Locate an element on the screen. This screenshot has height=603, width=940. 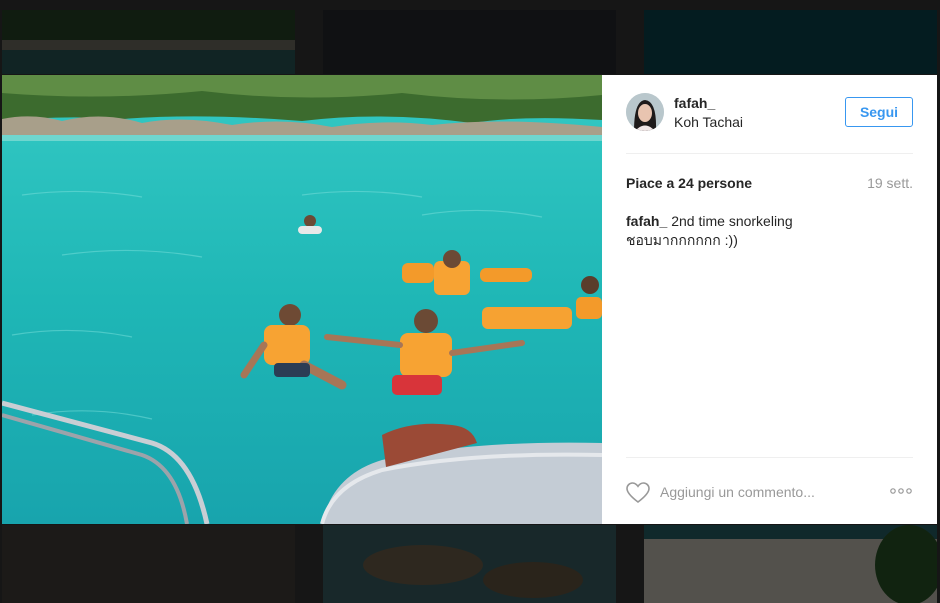
caption-line-2: ชอบมากกกกกก :)) is located at coordinates (682, 240).